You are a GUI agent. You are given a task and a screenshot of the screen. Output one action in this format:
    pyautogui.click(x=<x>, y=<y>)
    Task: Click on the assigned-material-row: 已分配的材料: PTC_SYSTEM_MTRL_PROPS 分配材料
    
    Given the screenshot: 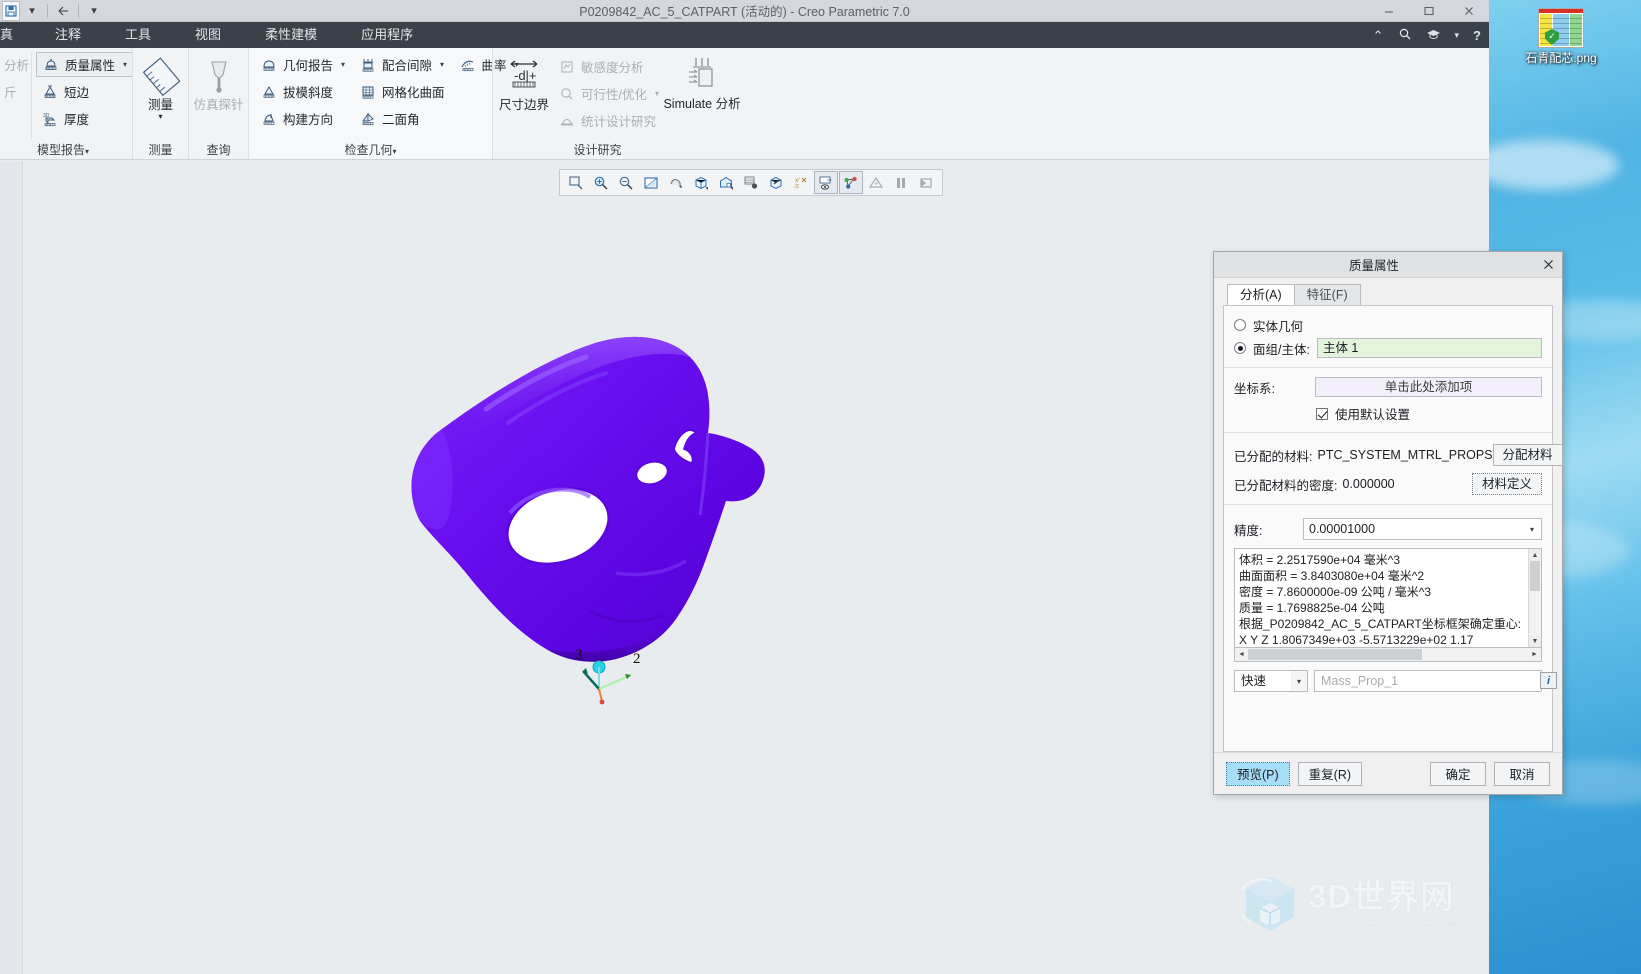 What is the action you would take?
    pyautogui.click(x=1398, y=455)
    